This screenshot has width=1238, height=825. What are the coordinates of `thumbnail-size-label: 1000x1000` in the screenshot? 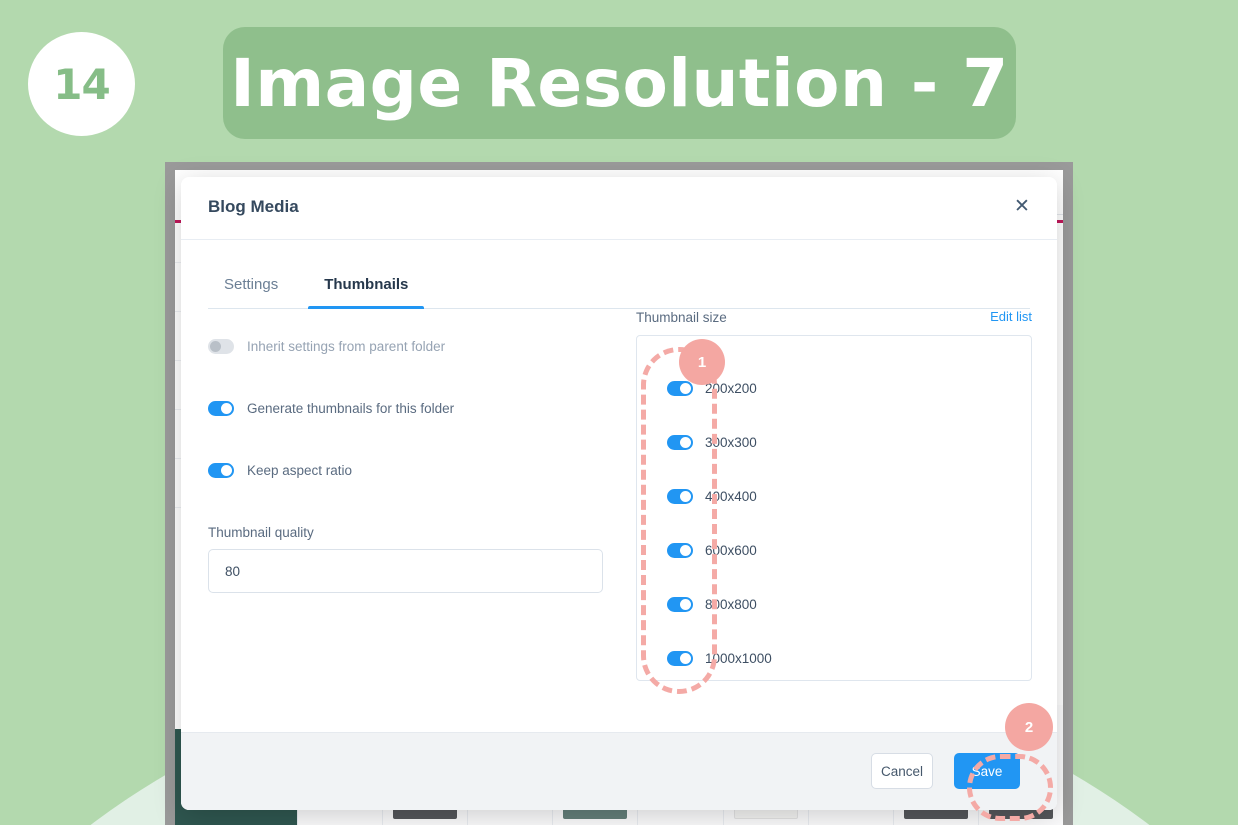 It's located at (738, 658).